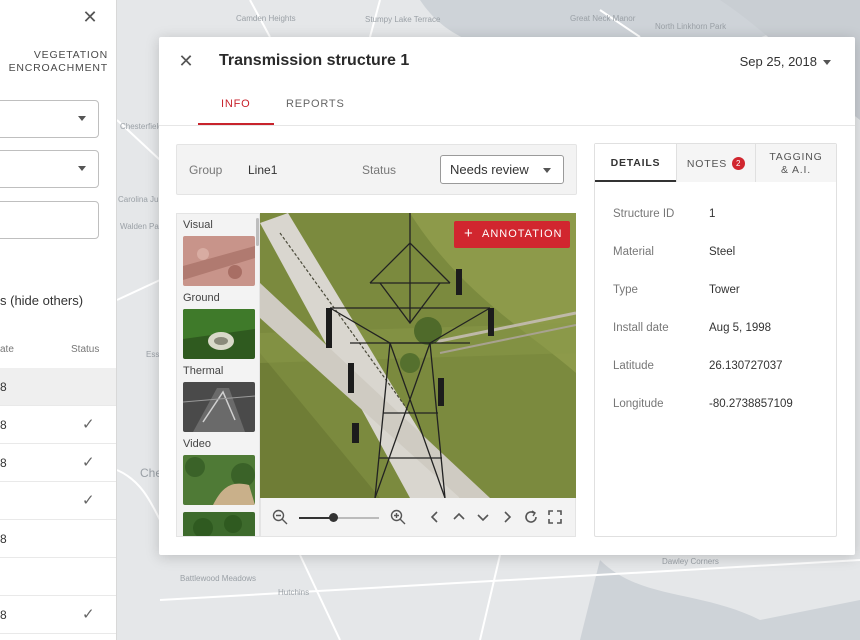 The image size is (860, 640). I want to click on map-label: Chesterfield, so click(141, 126).